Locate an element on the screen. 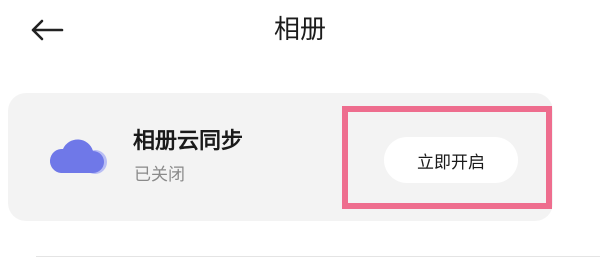  page-title: 相册 is located at coordinates (299, 30).